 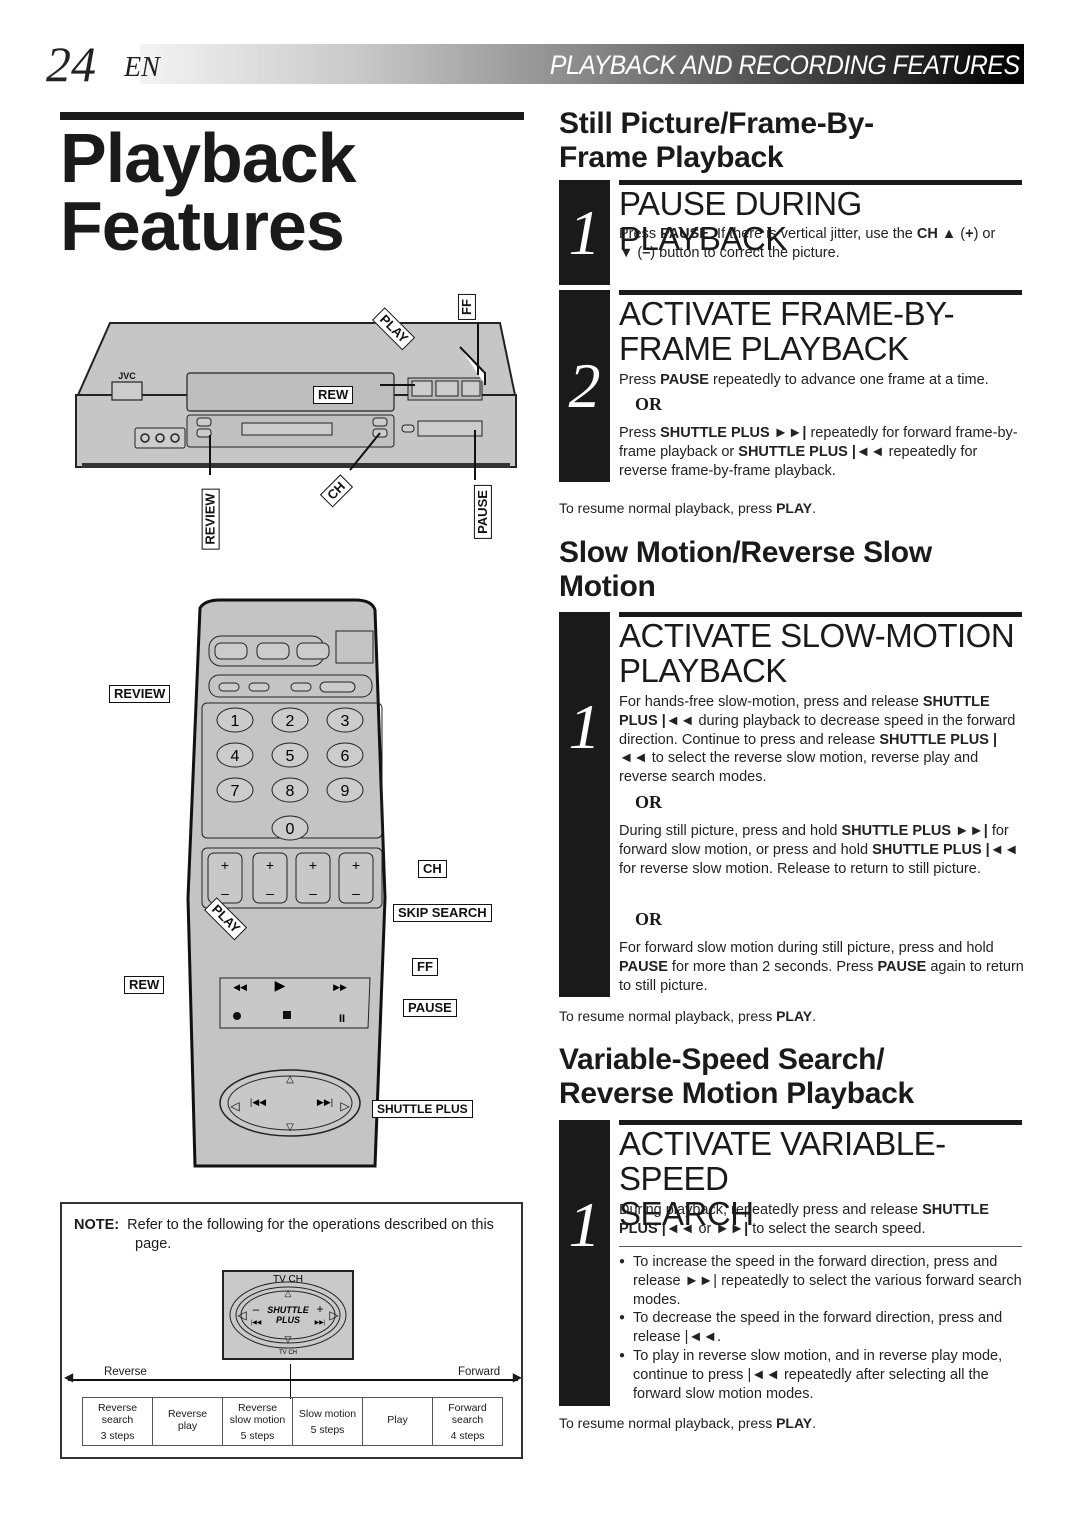 I want to click on keypad-digit: 7, so click(x=235, y=791).